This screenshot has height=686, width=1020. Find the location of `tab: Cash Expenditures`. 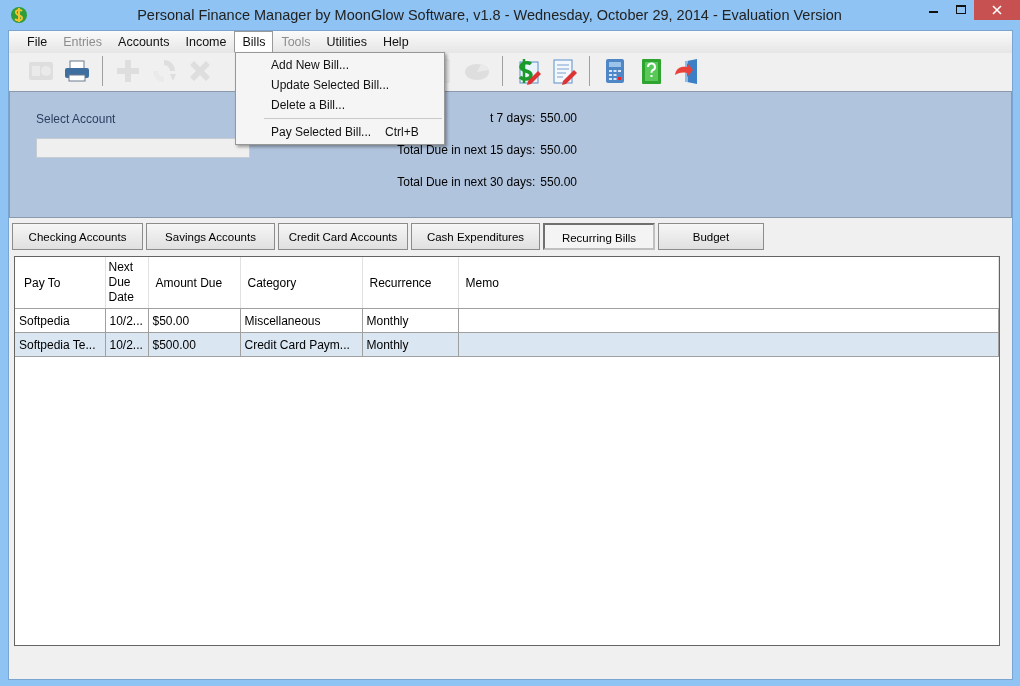

tab: Cash Expenditures is located at coordinates (475, 236).